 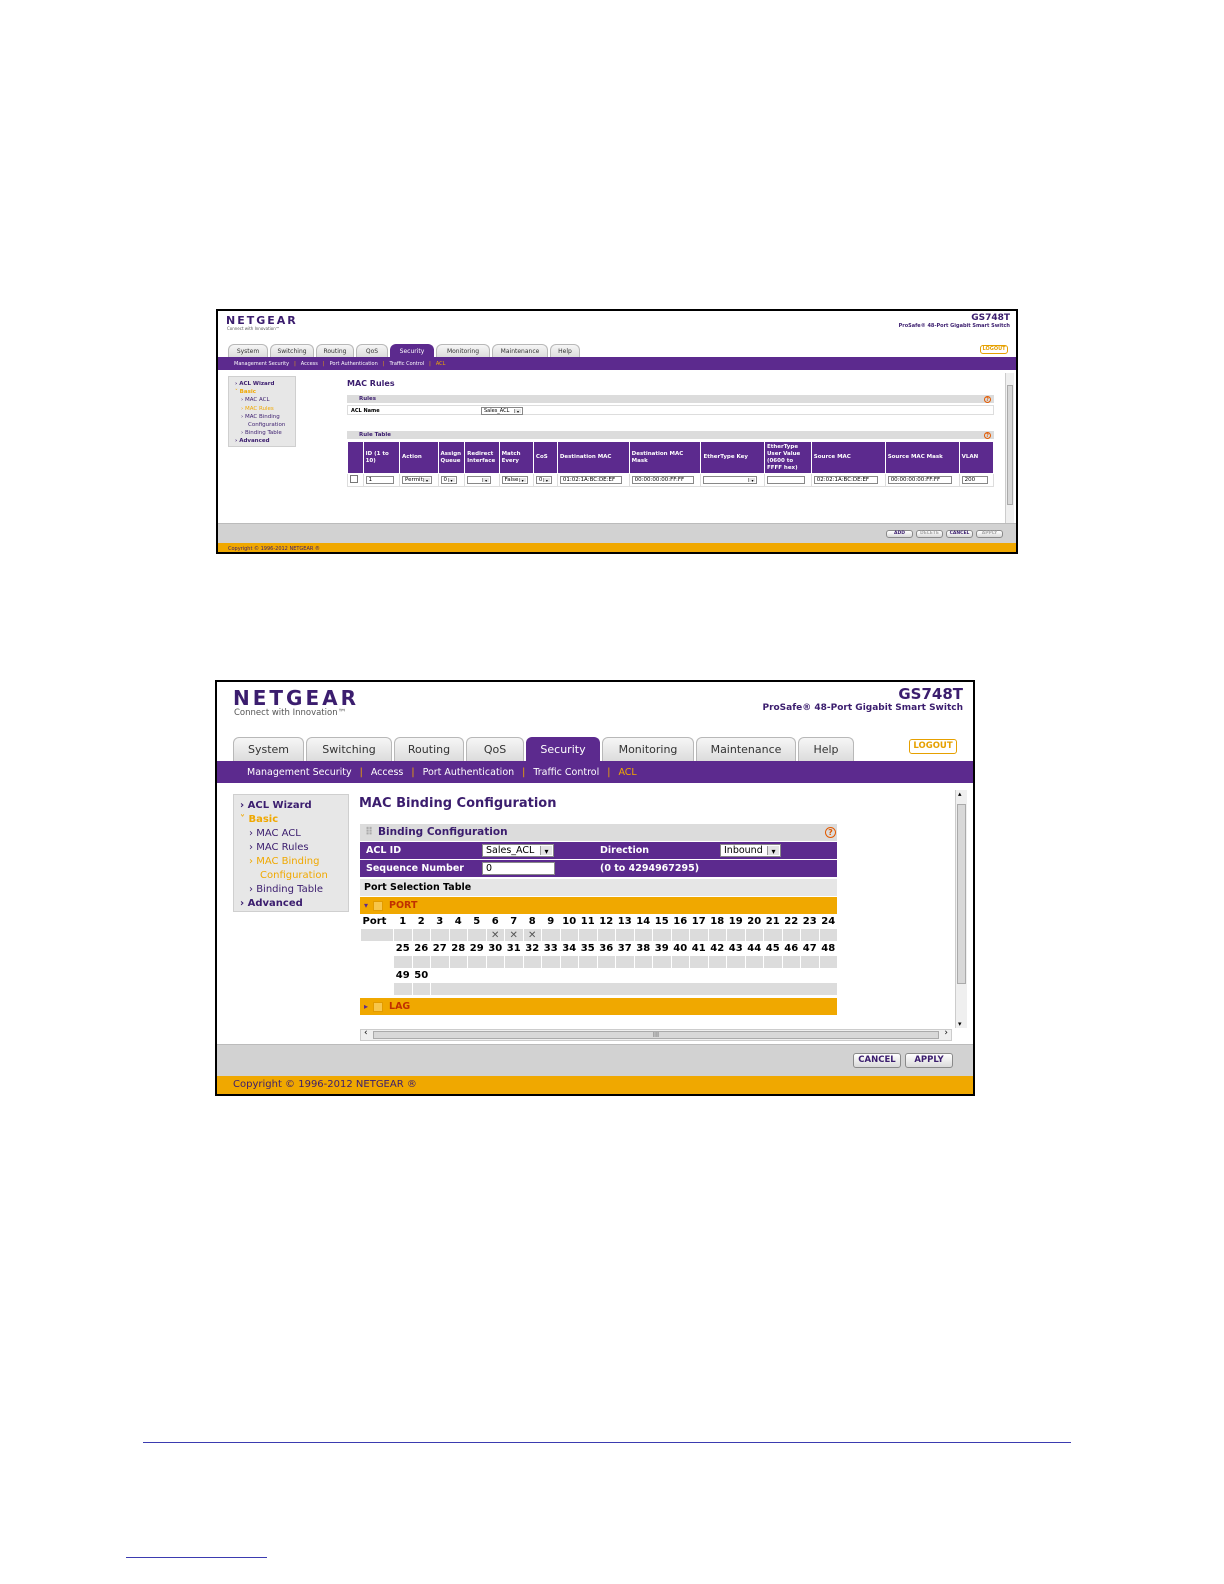 I want to click on tab-routing: Routing, so click(x=335, y=350).